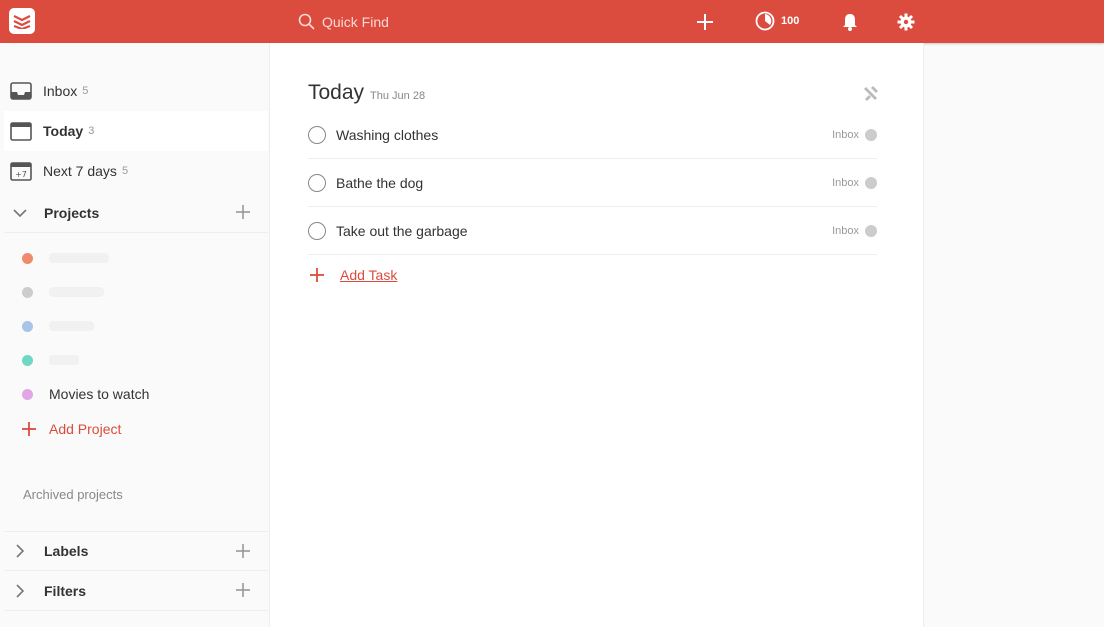 This screenshot has width=1104, height=627. Describe the element at coordinates (552, 21) in the screenshot. I see `top-bar: Quick Find 100` at that location.